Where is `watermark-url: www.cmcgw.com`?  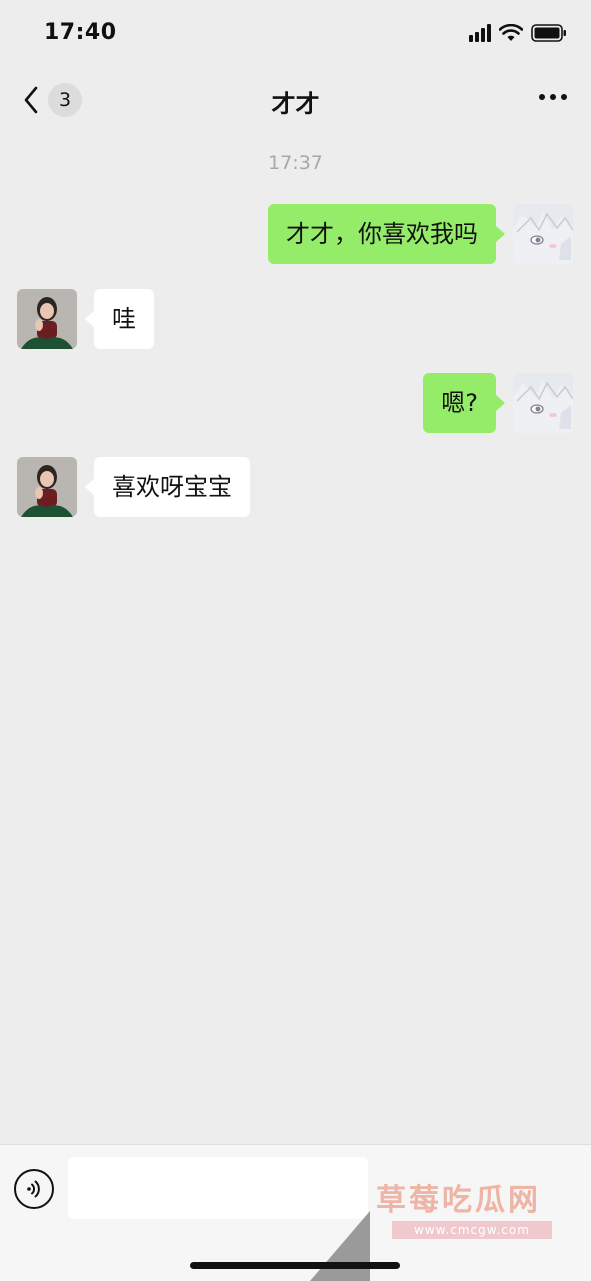 watermark-url: www.cmcgw.com is located at coordinates (472, 1230).